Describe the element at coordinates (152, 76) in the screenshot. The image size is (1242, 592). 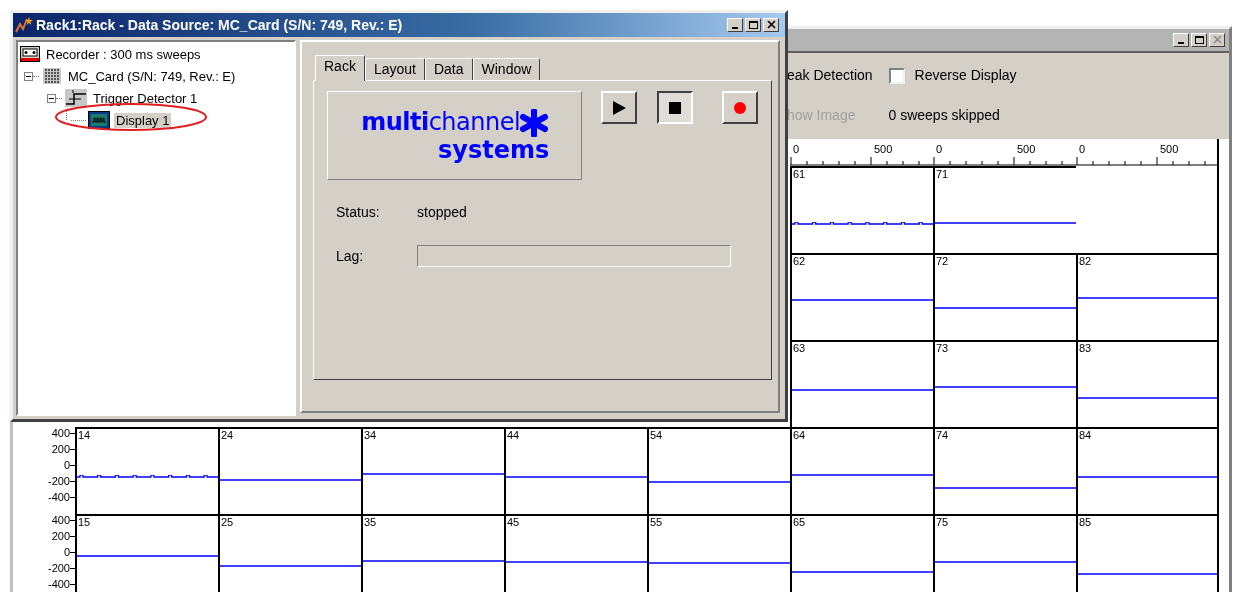
I see `tree-item: MC_Card (S/N: 749, Rev.: E)` at that location.